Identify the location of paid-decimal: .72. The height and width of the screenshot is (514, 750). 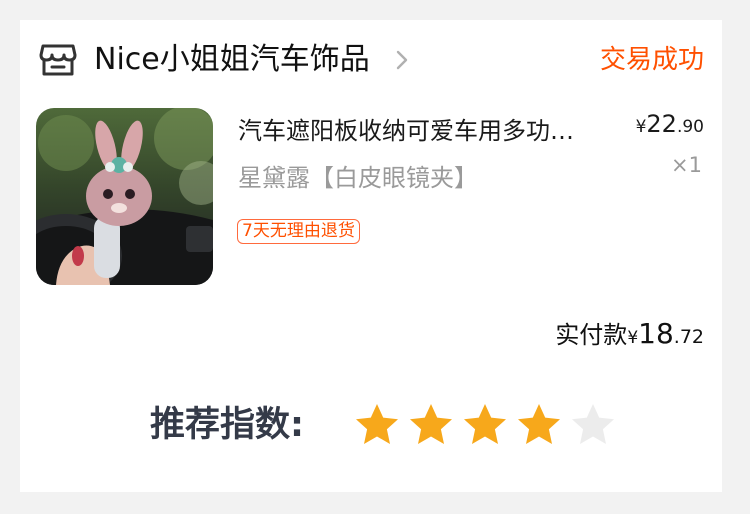
(688, 337).